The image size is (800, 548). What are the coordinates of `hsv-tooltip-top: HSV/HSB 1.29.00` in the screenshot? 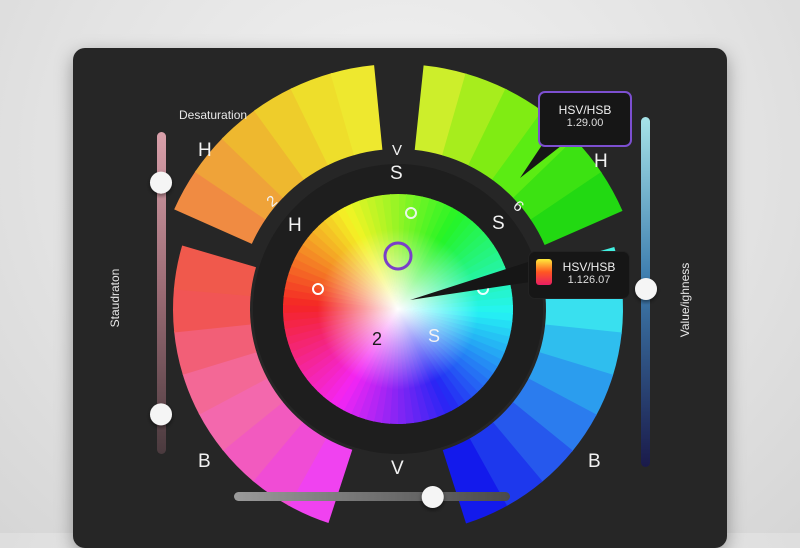 It's located at (585, 119).